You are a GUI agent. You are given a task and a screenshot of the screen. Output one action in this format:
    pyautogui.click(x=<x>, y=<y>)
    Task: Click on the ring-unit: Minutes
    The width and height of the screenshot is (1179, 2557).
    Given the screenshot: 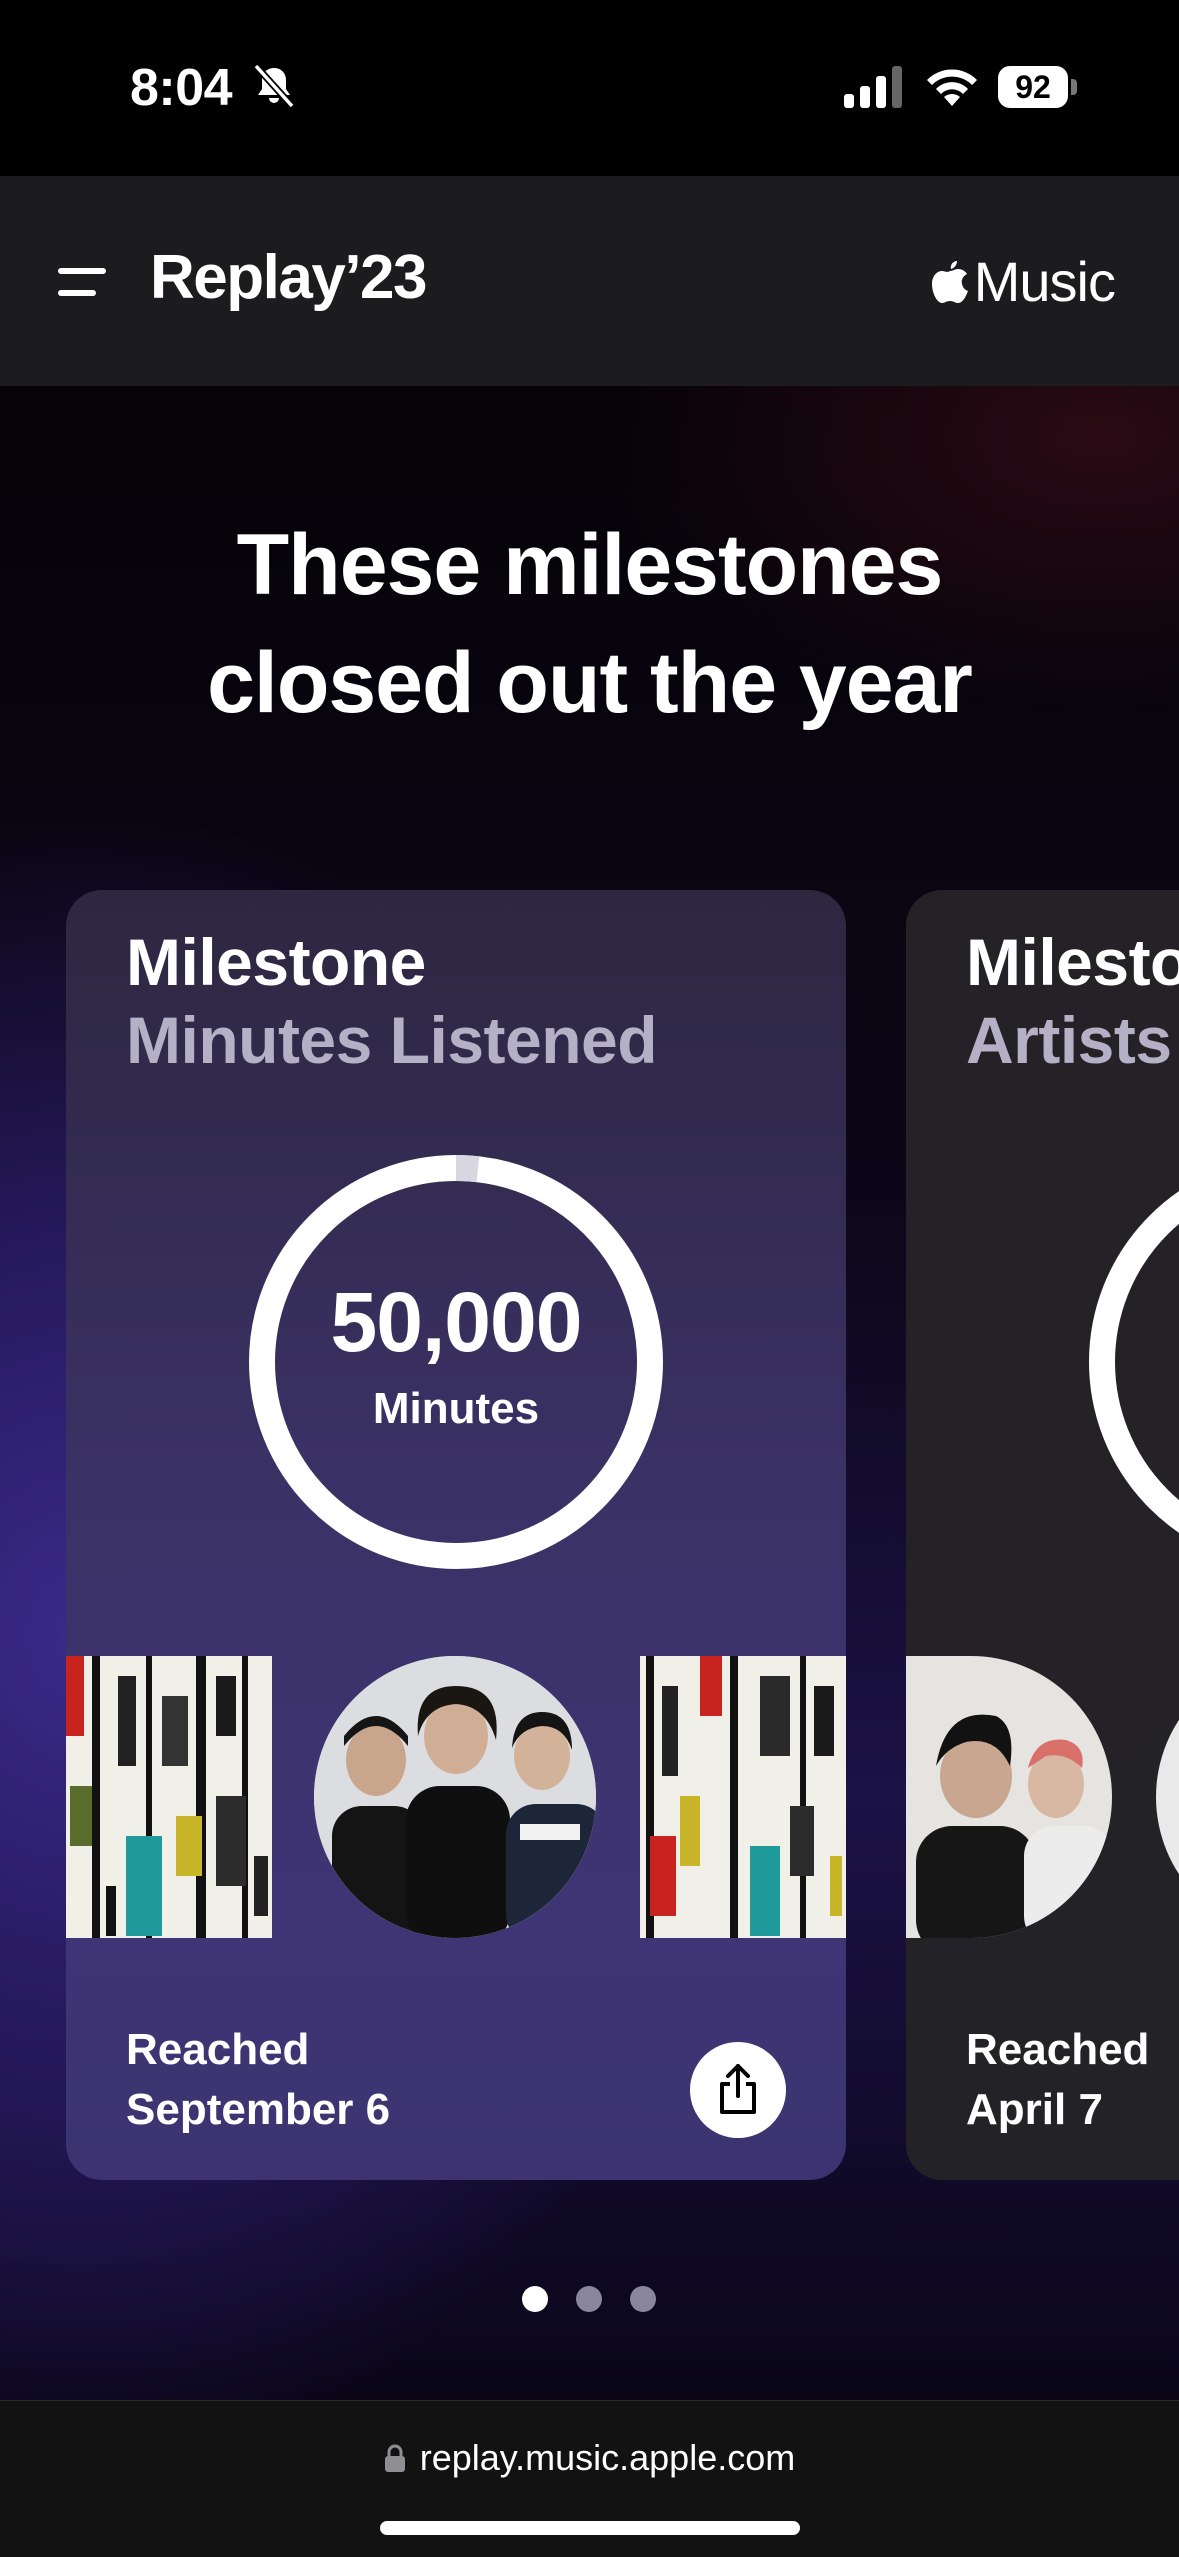 What is the action you would take?
    pyautogui.click(x=456, y=1408)
    